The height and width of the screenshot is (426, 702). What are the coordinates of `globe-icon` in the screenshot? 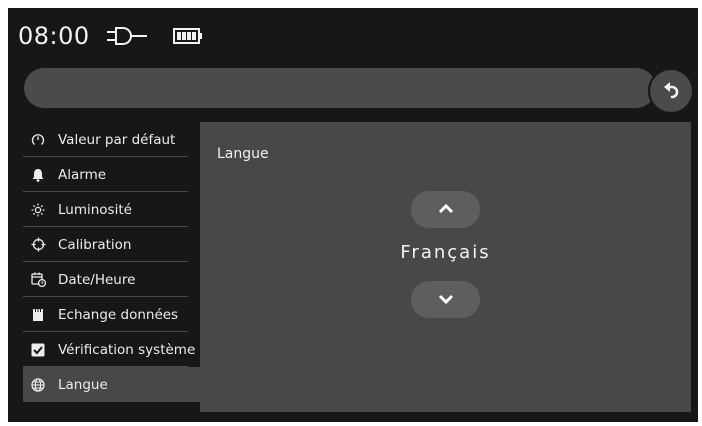 It's located at (38, 385).